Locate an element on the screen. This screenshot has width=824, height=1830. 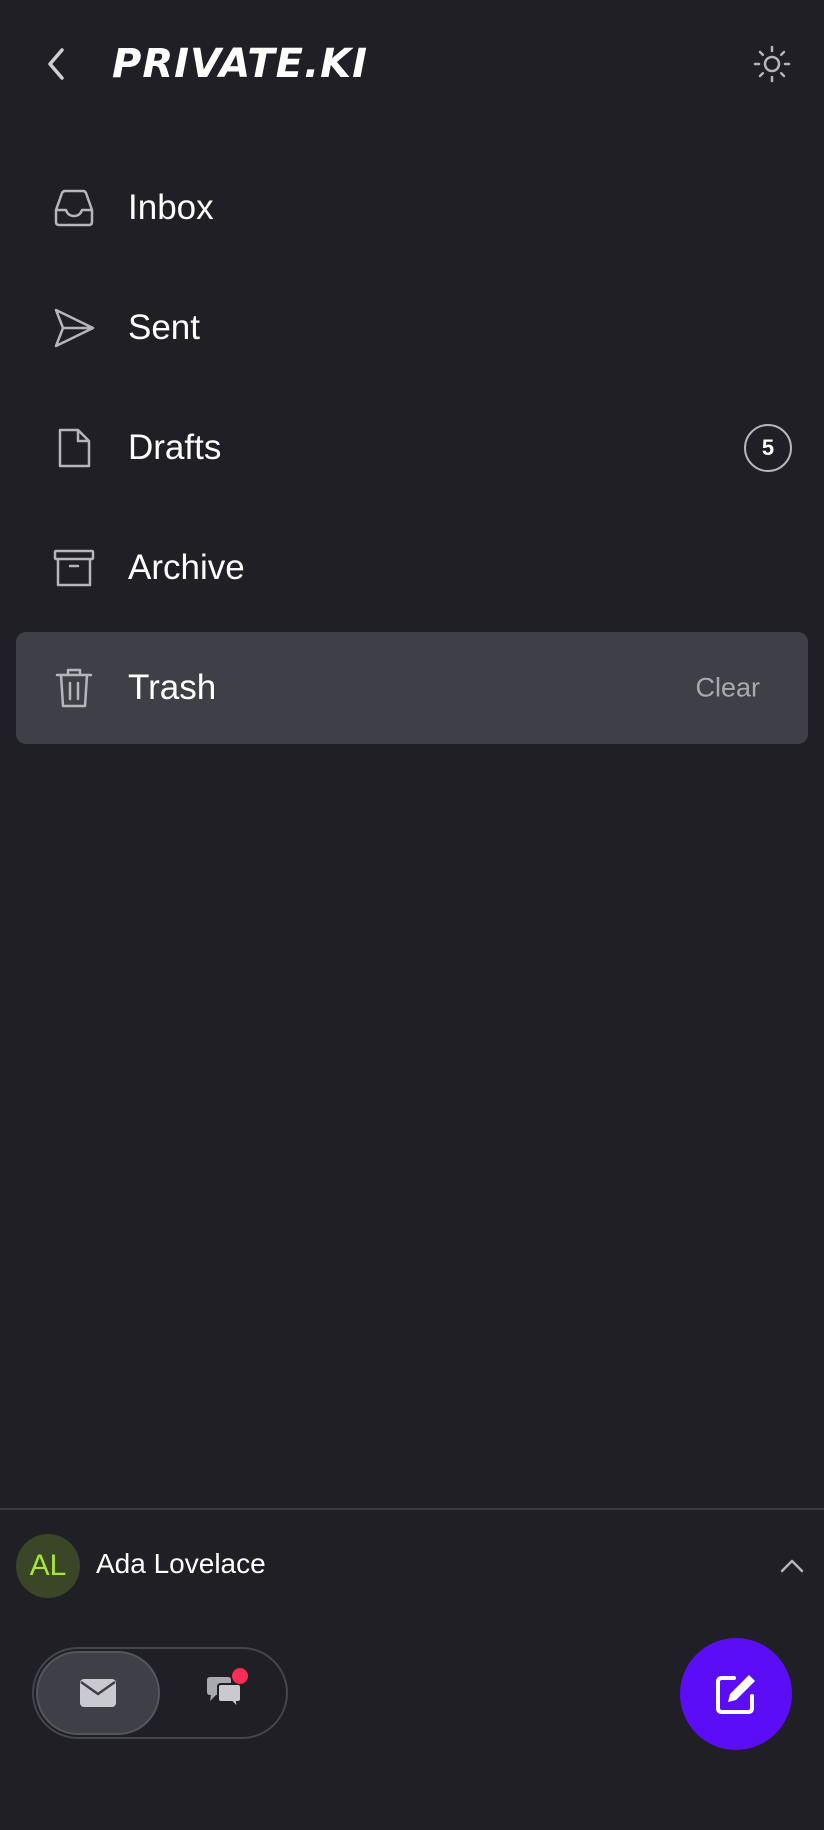
expand-account-button is located at coordinates (792, 1566).